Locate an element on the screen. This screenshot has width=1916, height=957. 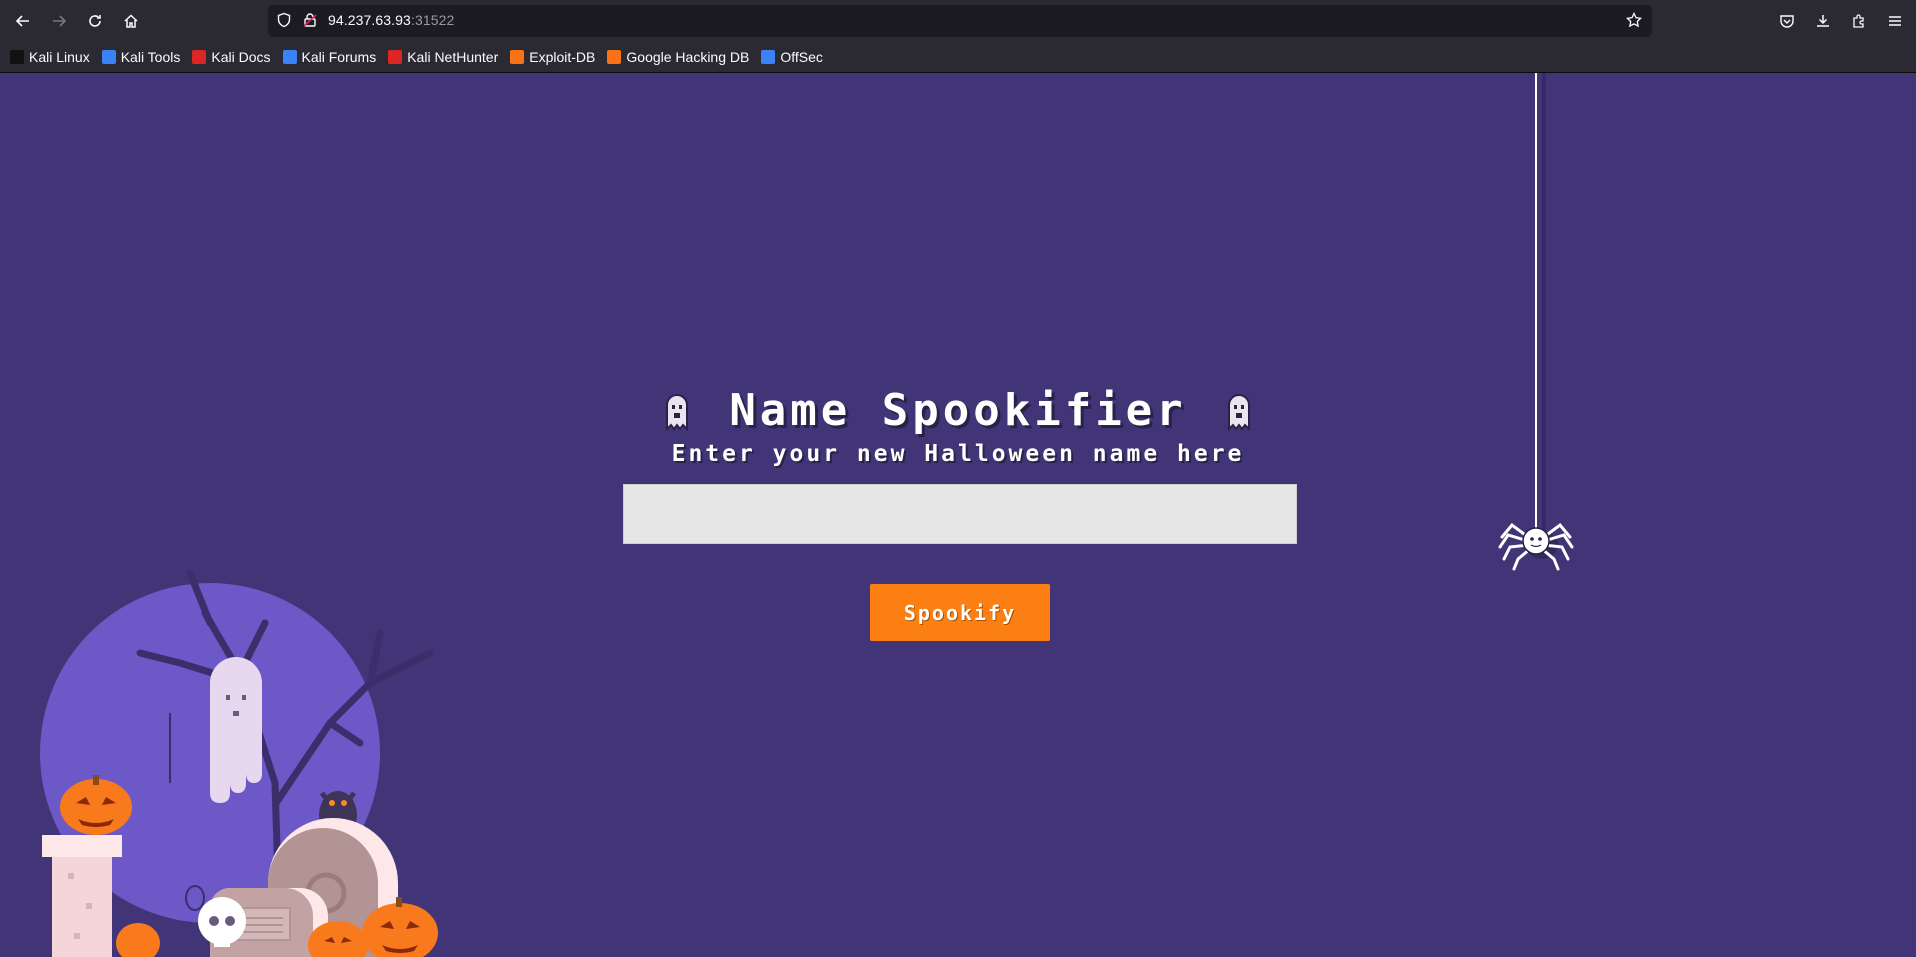
pumpkin-icon is located at coordinates (138, 940).